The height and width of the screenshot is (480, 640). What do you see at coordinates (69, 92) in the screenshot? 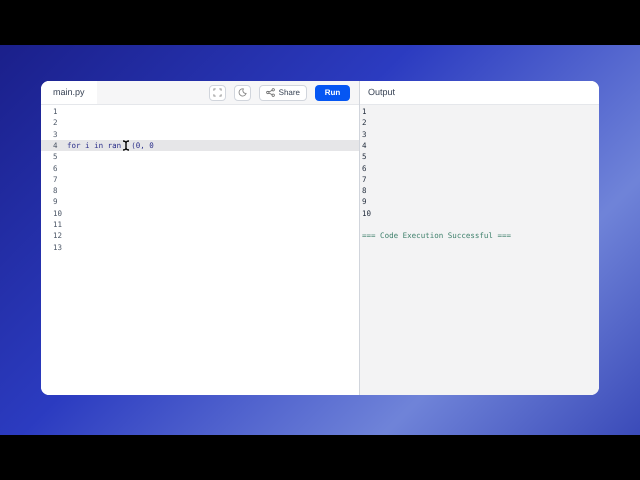
I see `file-tab: main.py` at bounding box center [69, 92].